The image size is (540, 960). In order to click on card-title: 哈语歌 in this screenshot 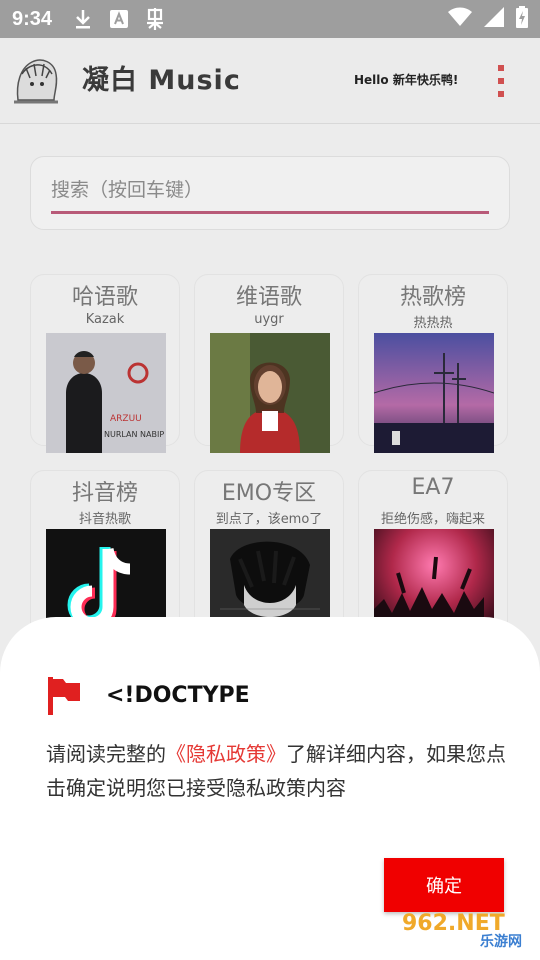, I will do `click(104, 297)`.